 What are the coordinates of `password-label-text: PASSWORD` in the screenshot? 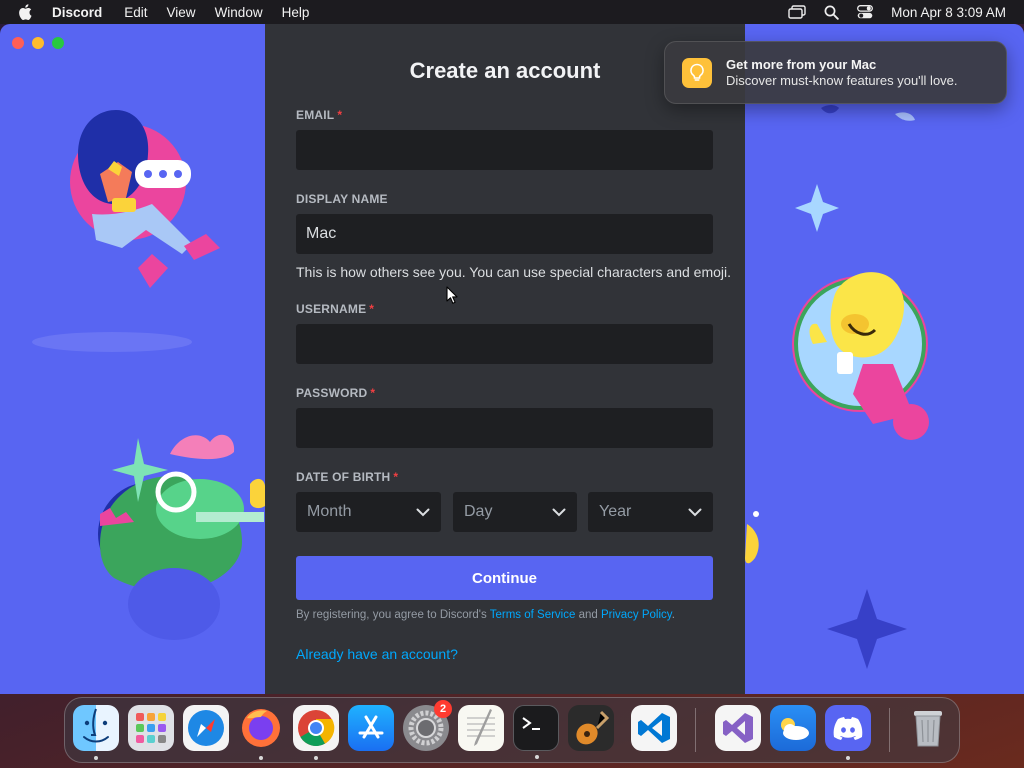 It's located at (332, 393).